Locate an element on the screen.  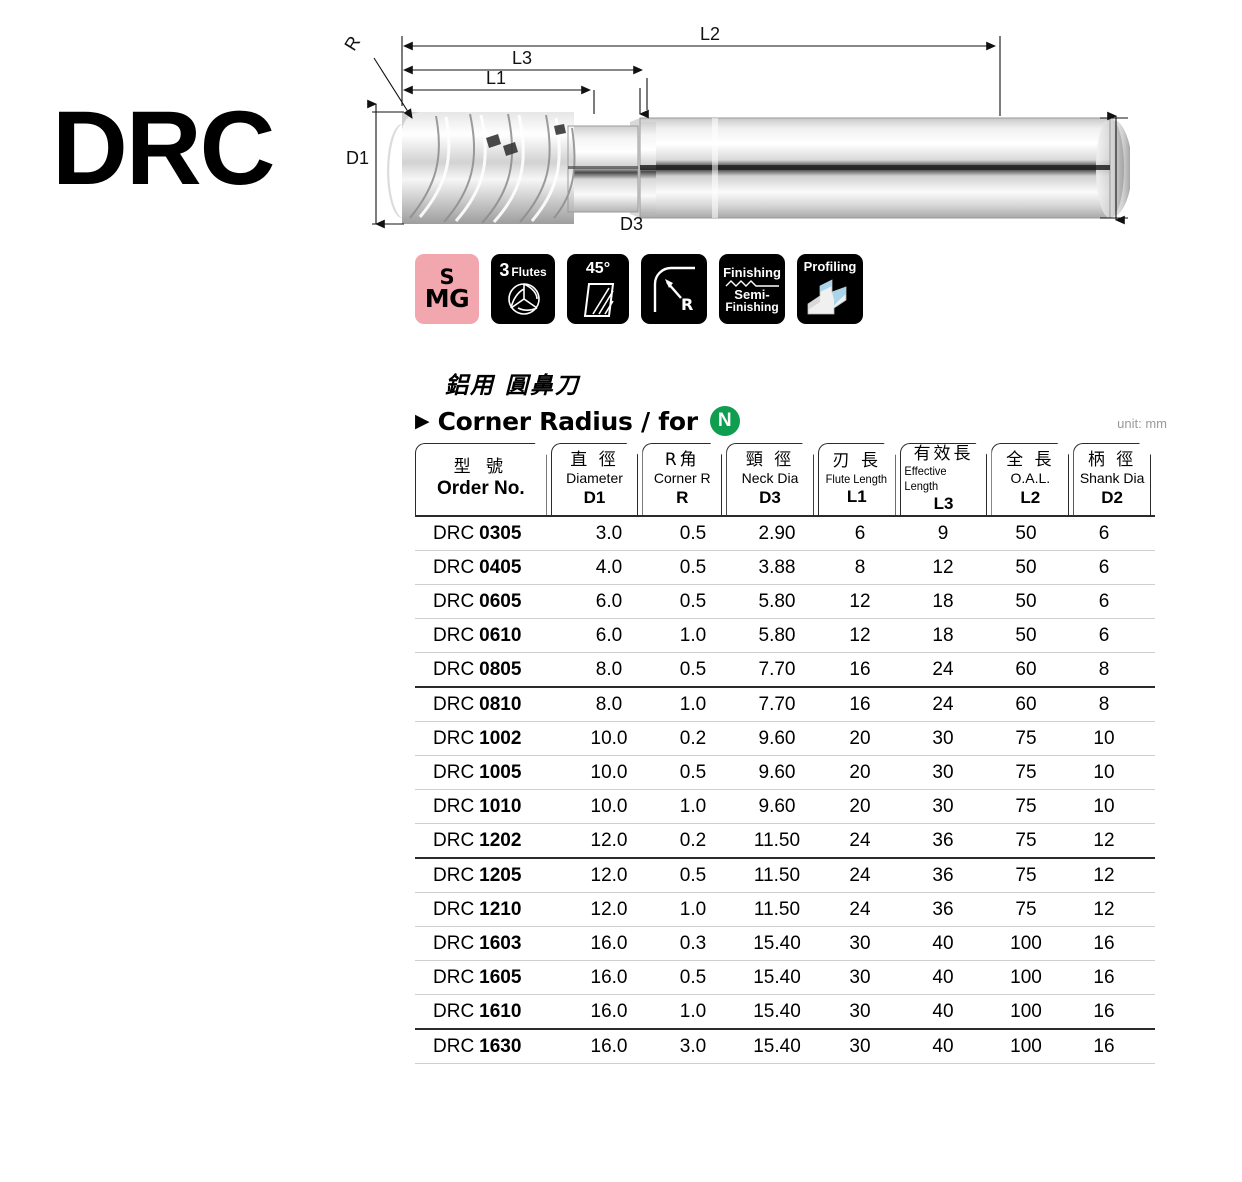
finishing-icon: Finishing Semi- Finishing is located at coordinates (752, 289).